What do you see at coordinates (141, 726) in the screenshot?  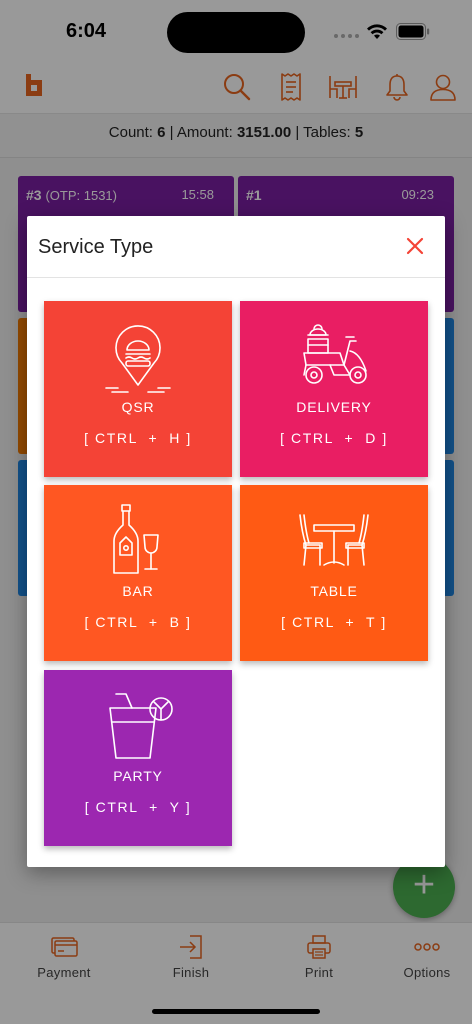 I see `cocktail-glass-icon` at bounding box center [141, 726].